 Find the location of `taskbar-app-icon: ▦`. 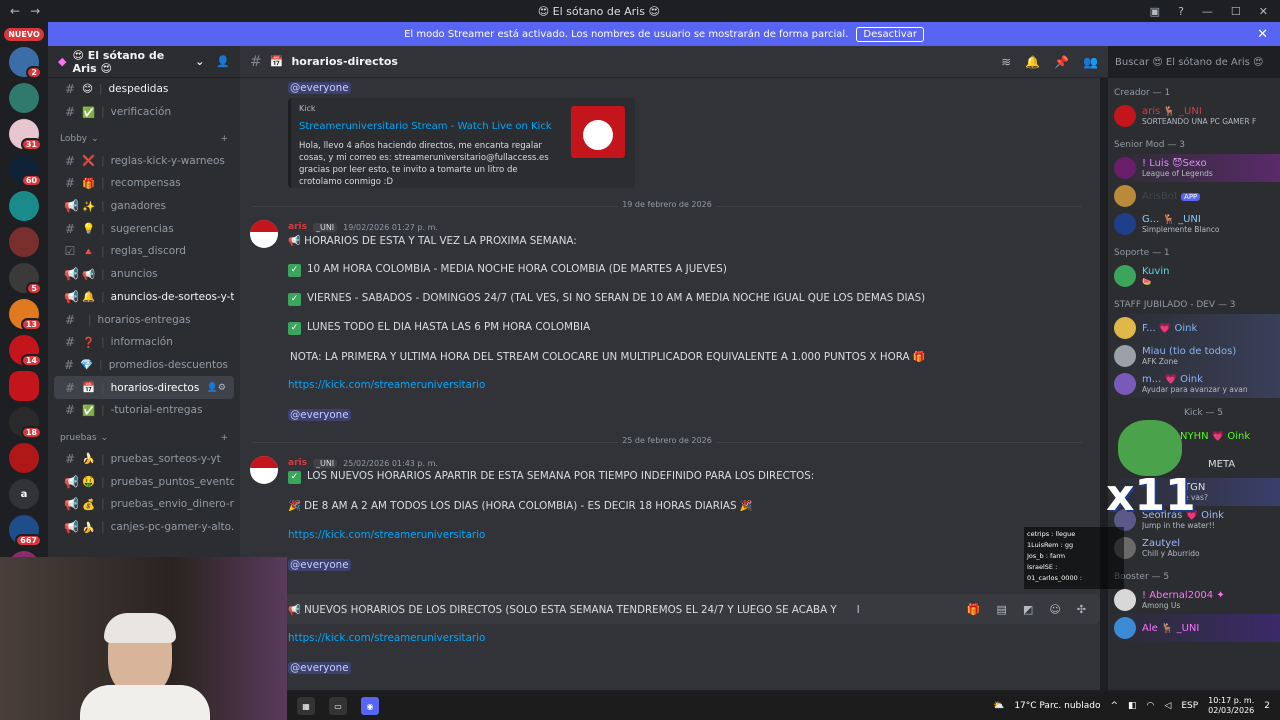

taskbar-app-icon: ▦ is located at coordinates (306, 706).